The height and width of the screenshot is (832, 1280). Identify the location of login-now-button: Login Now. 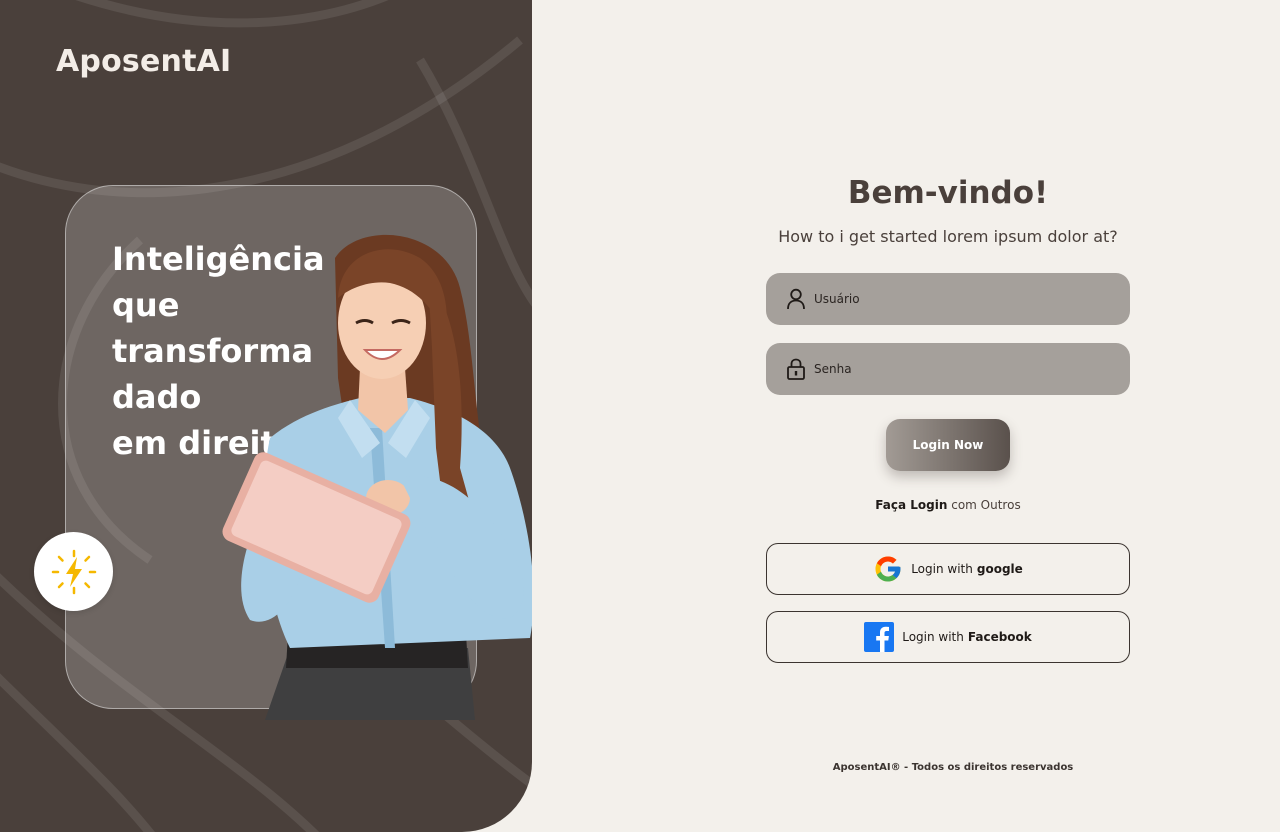
(948, 445).